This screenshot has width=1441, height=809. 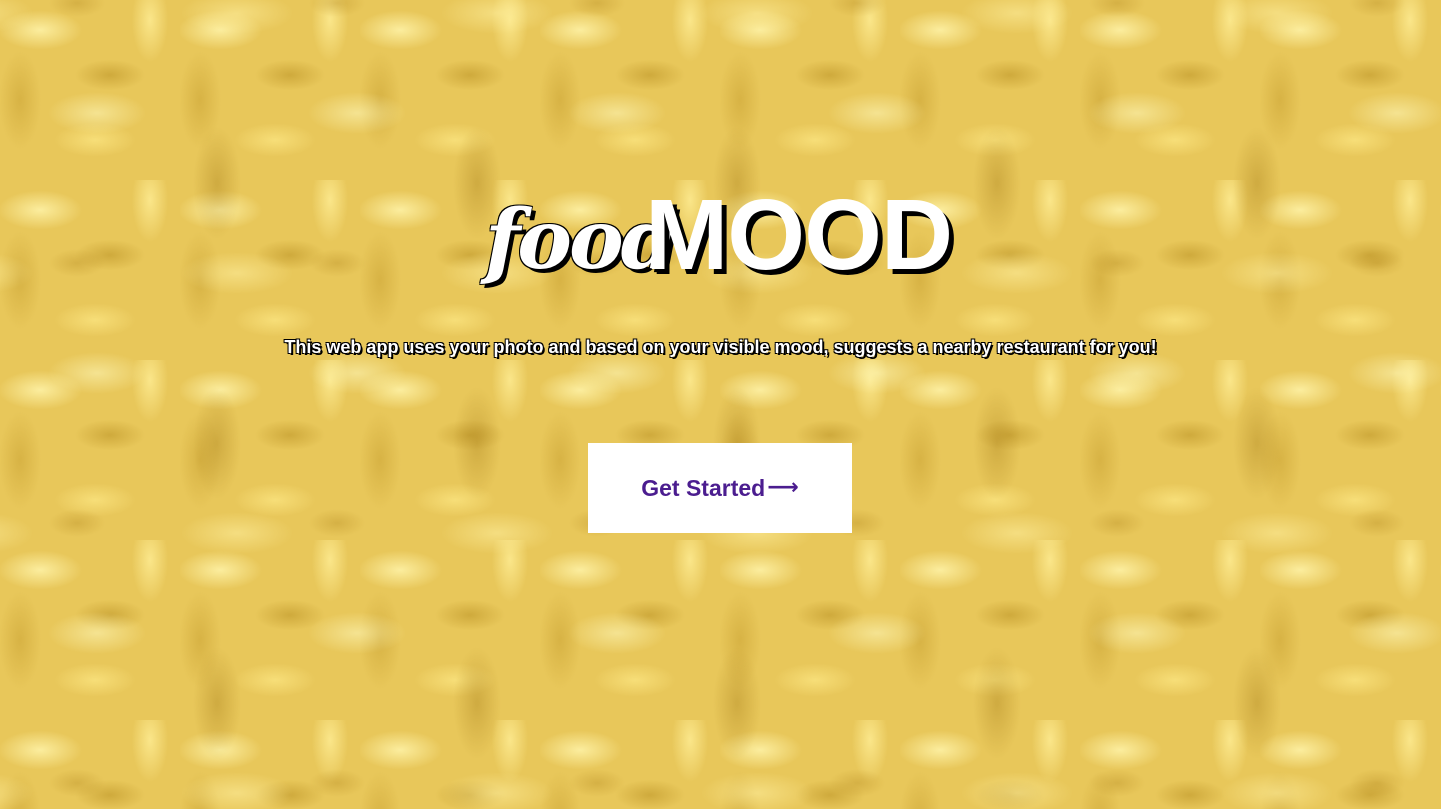 What do you see at coordinates (799, 235) in the screenshot?
I see `logo-bold-text: MOOD` at bounding box center [799, 235].